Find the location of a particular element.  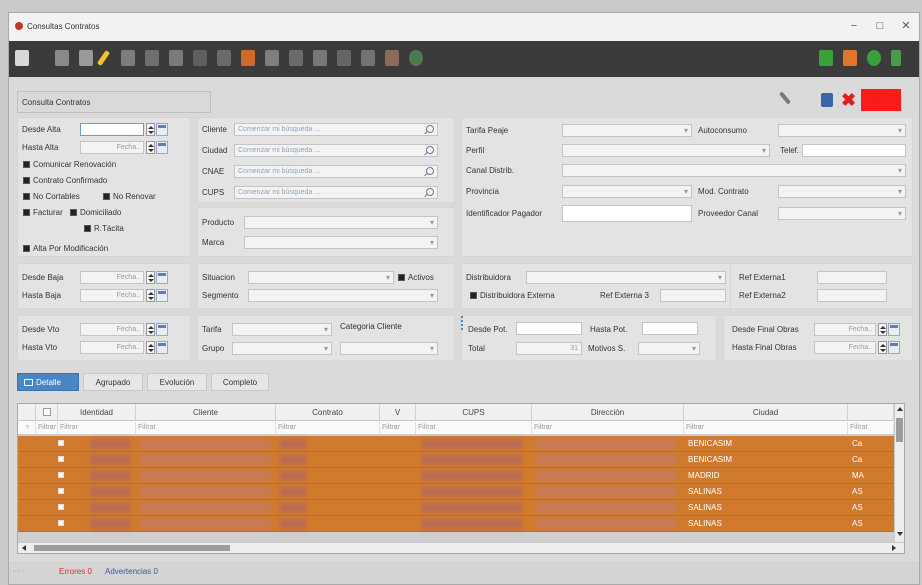

hasta-alta-input: Fecha.. is located at coordinates (112, 147).